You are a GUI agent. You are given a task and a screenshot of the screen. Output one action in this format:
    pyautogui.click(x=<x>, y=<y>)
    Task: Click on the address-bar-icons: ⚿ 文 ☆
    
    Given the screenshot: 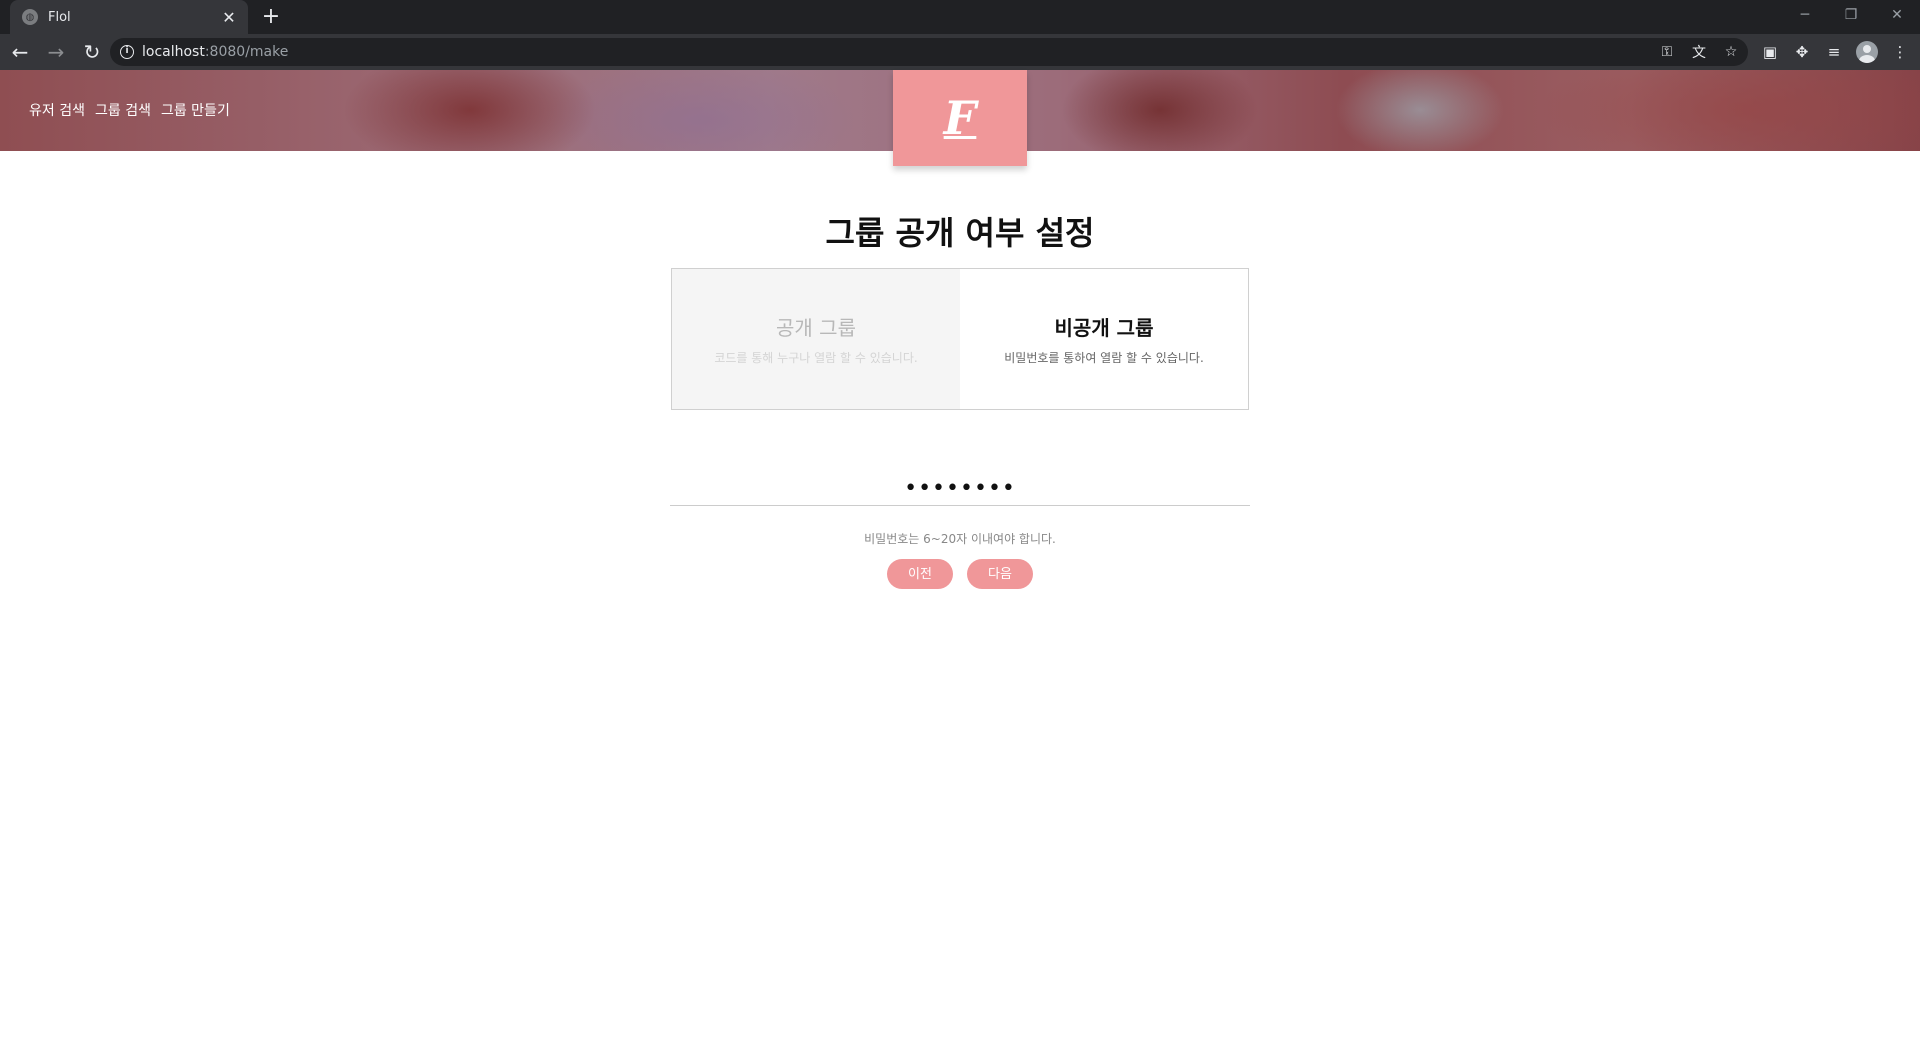 What is the action you would take?
    pyautogui.click(x=1699, y=52)
    